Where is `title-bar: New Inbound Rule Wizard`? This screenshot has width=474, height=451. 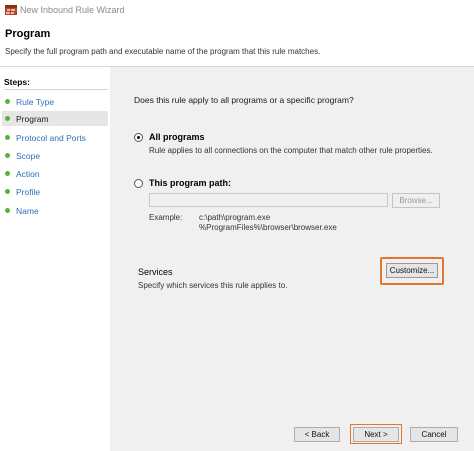
title-bar: New Inbound Rule Wizard is located at coordinates (237, 10).